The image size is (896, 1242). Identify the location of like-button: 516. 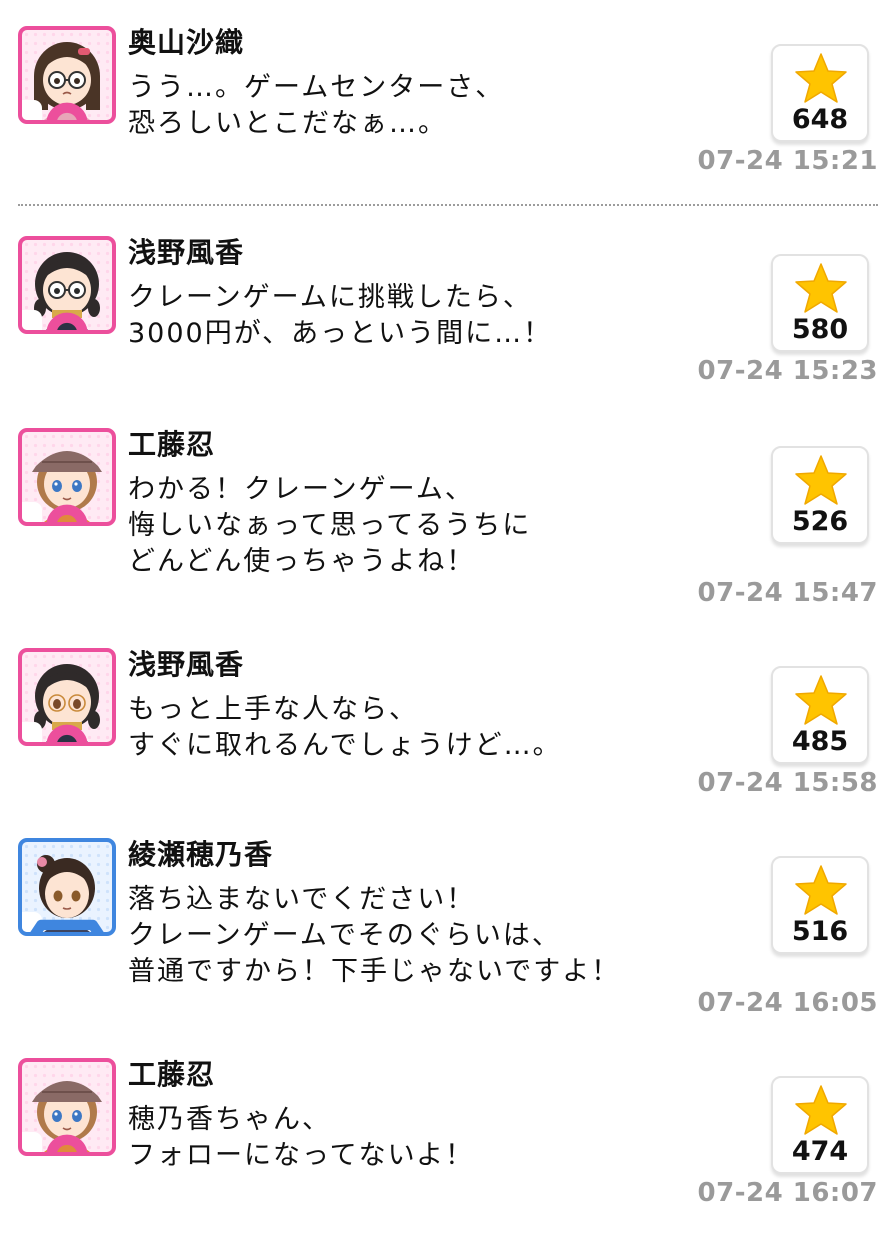
(820, 905).